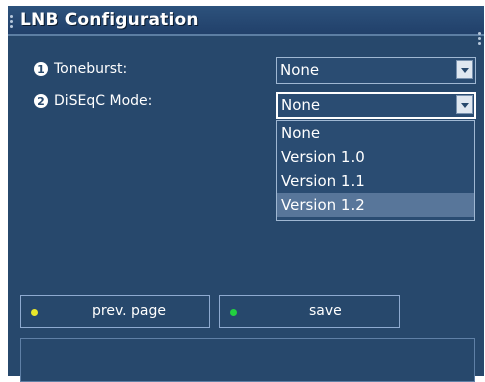  Describe the element at coordinates (233, 312) in the screenshot. I see `green-key-icon` at that location.